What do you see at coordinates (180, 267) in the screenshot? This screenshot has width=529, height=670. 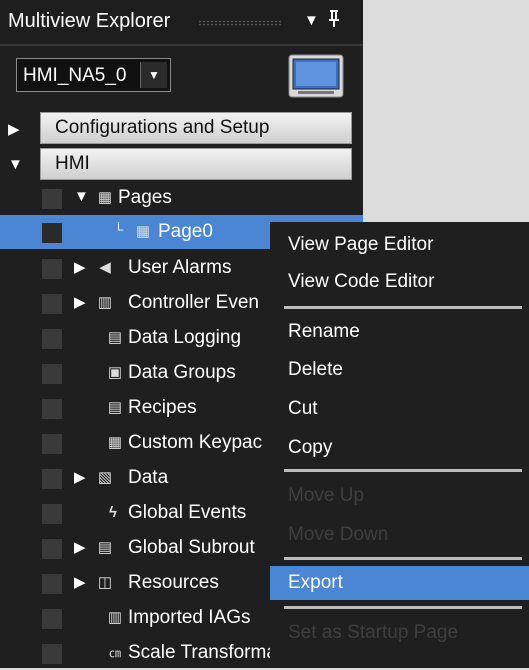 I see `tree-item-label: User Alarms` at bounding box center [180, 267].